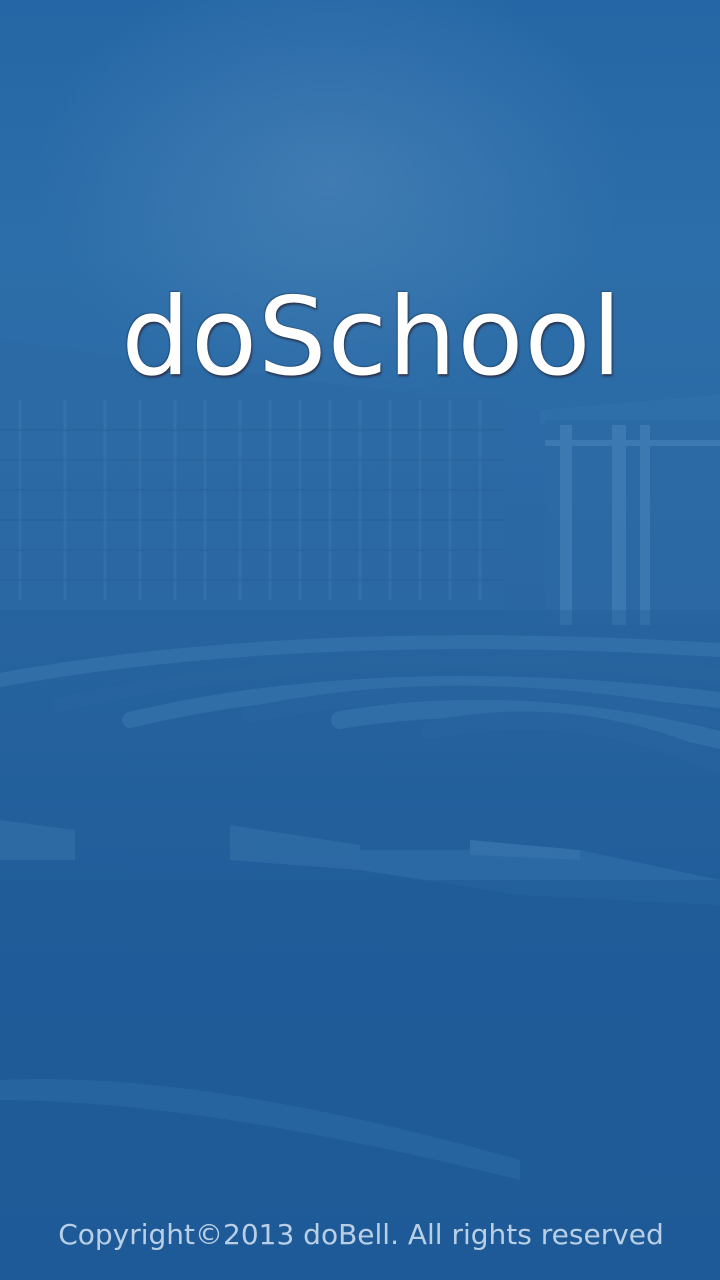 The height and width of the screenshot is (1280, 720). I want to click on app-title: doSchool, so click(372, 337).